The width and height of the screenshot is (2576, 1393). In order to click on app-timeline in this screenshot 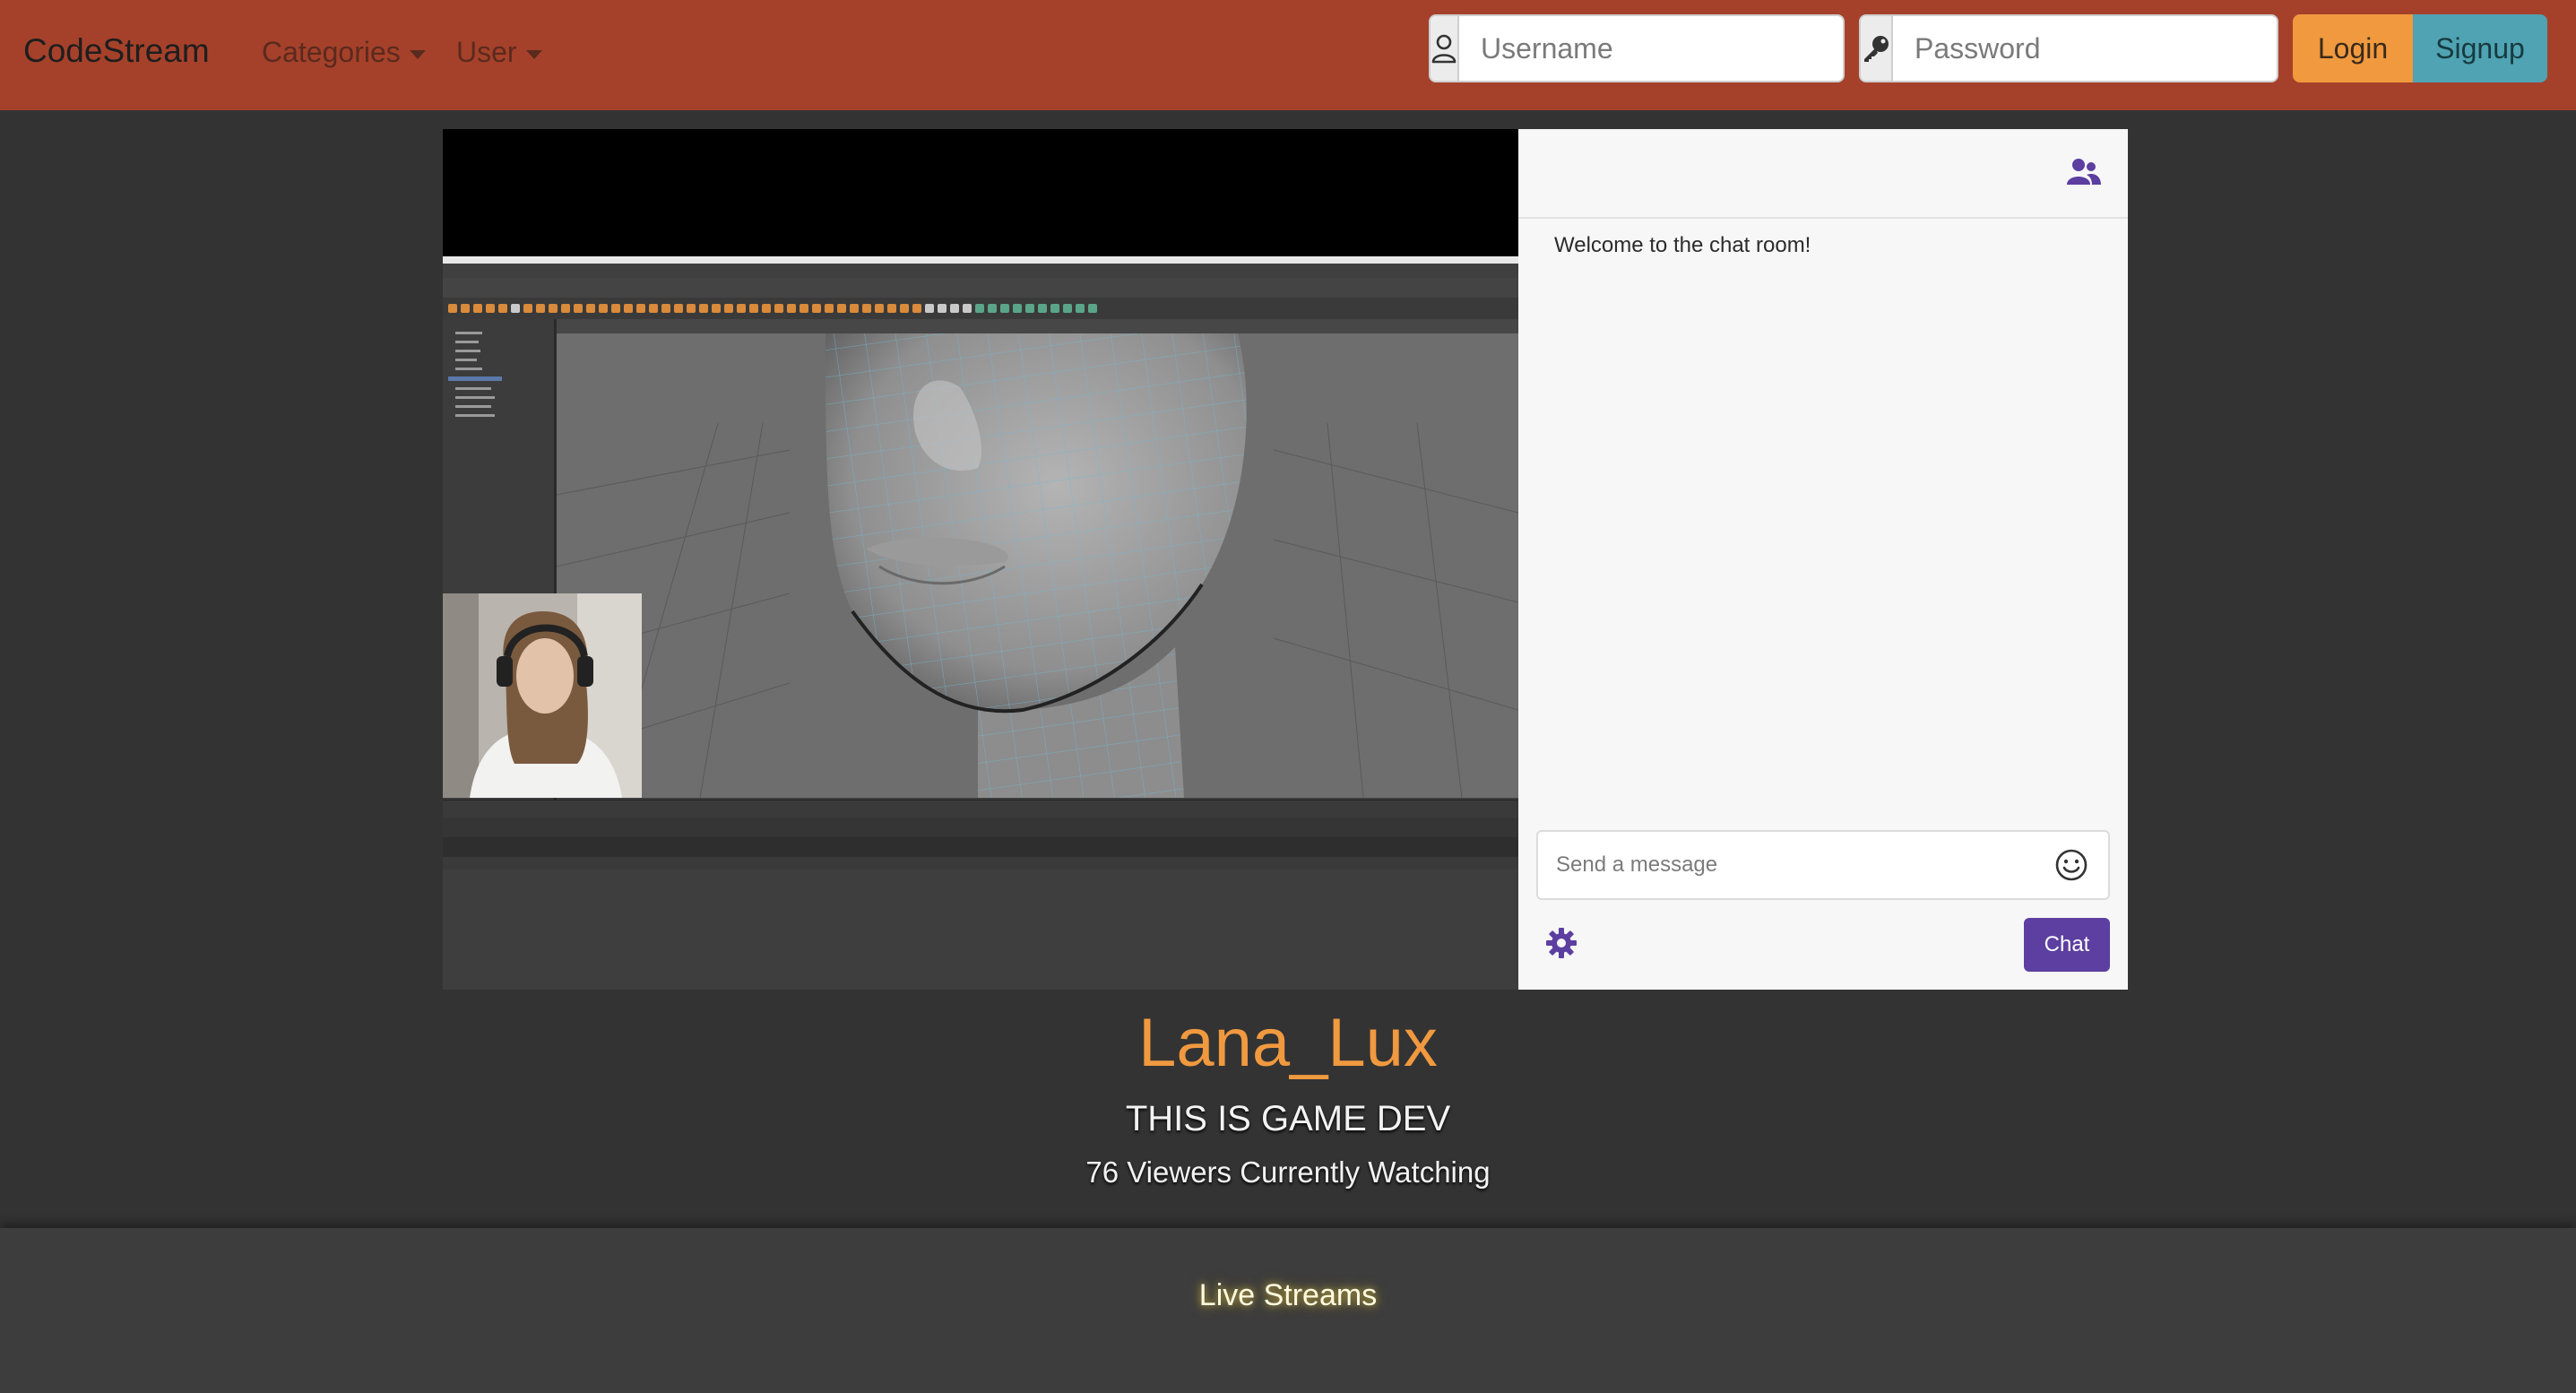, I will do `click(980, 809)`.